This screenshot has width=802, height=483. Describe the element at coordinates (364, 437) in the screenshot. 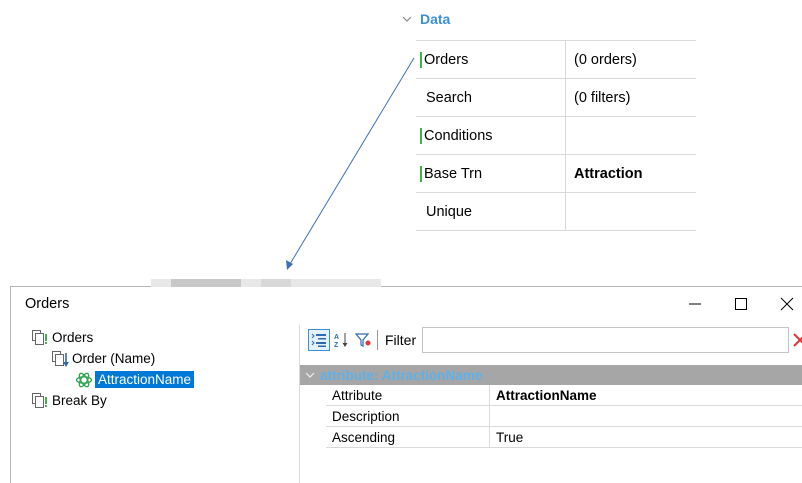

I see `property-name: Ascending` at that location.